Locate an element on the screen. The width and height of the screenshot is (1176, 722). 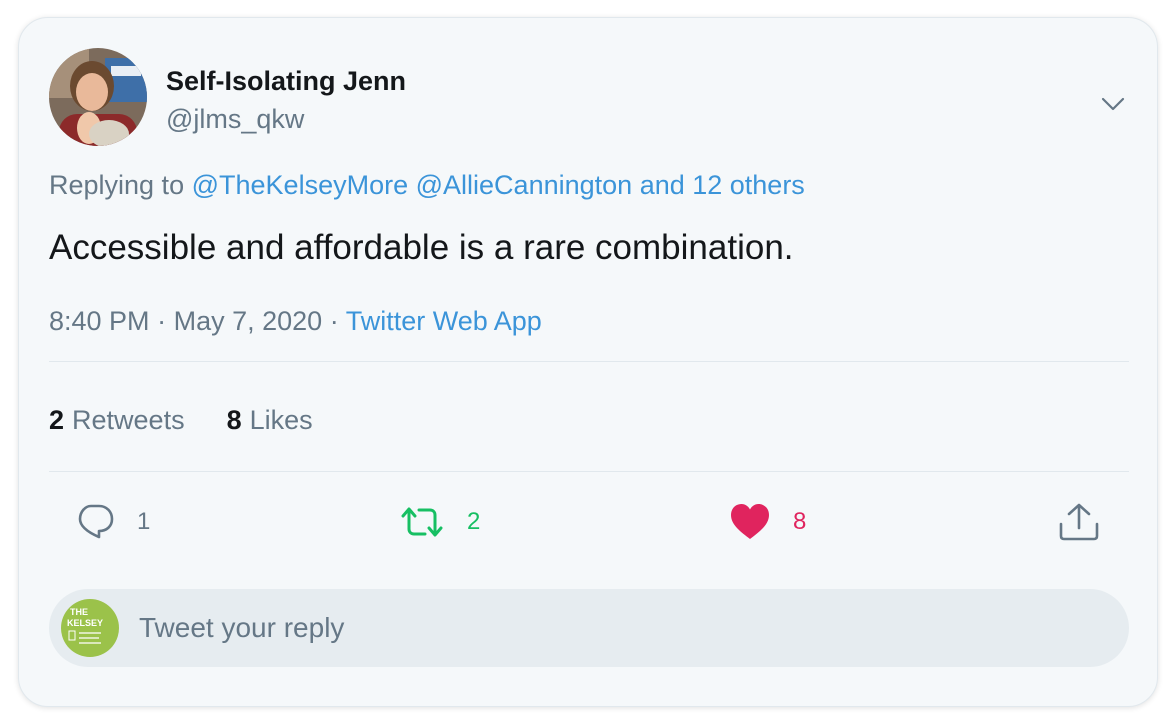
likes-count: 8 is located at coordinates (234, 420).